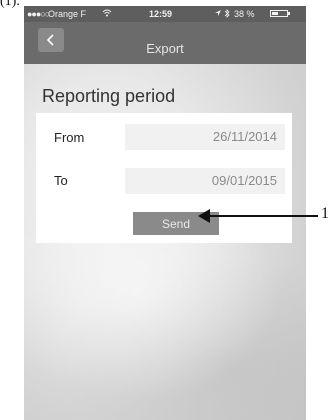 This screenshot has height=420, width=330. Describe the element at coordinates (61, 180) in the screenshot. I see `to-label: To` at that location.